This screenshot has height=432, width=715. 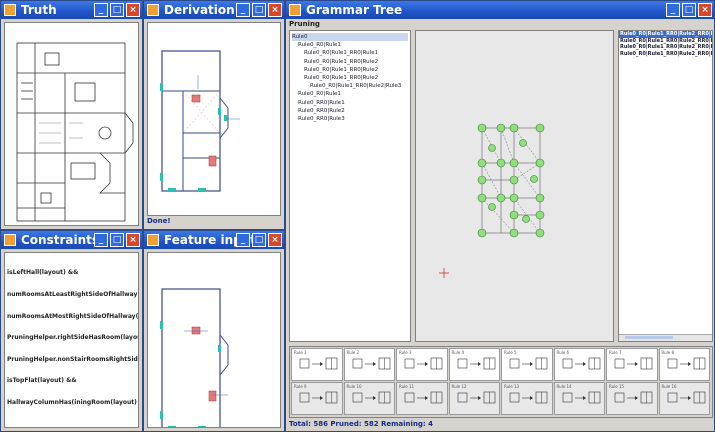 I want to click on constraints-titlebar: Constraints _ □ ×, so click(x=71, y=240).